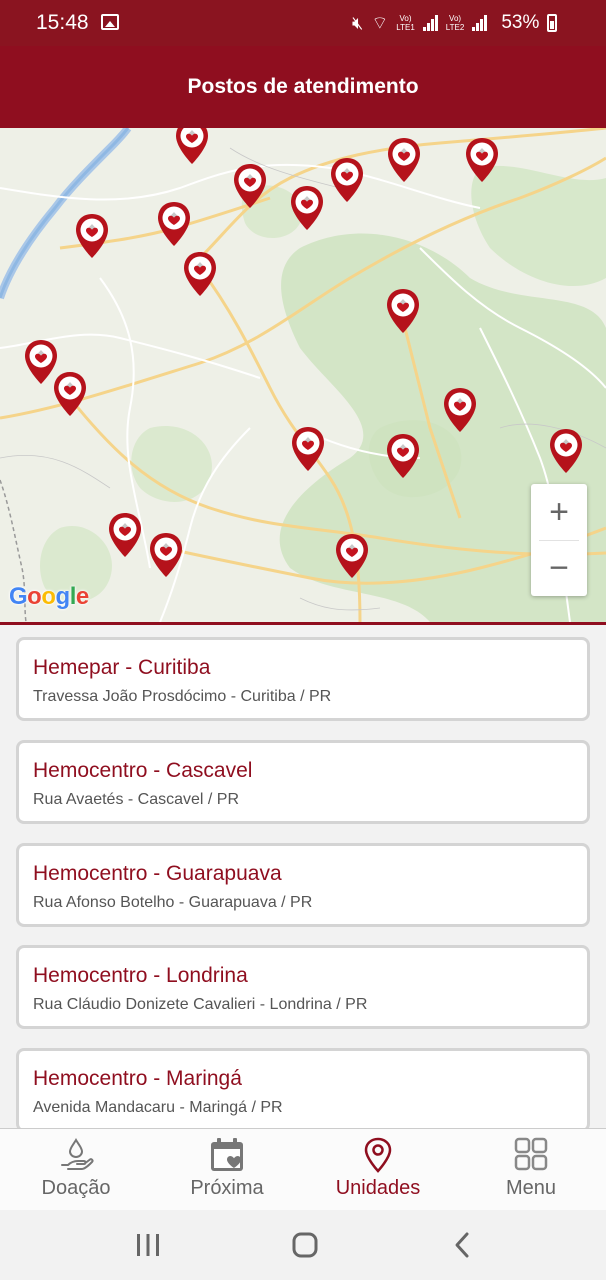  What do you see at coordinates (62, 22) in the screenshot?
I see `status-time: 15:48` at bounding box center [62, 22].